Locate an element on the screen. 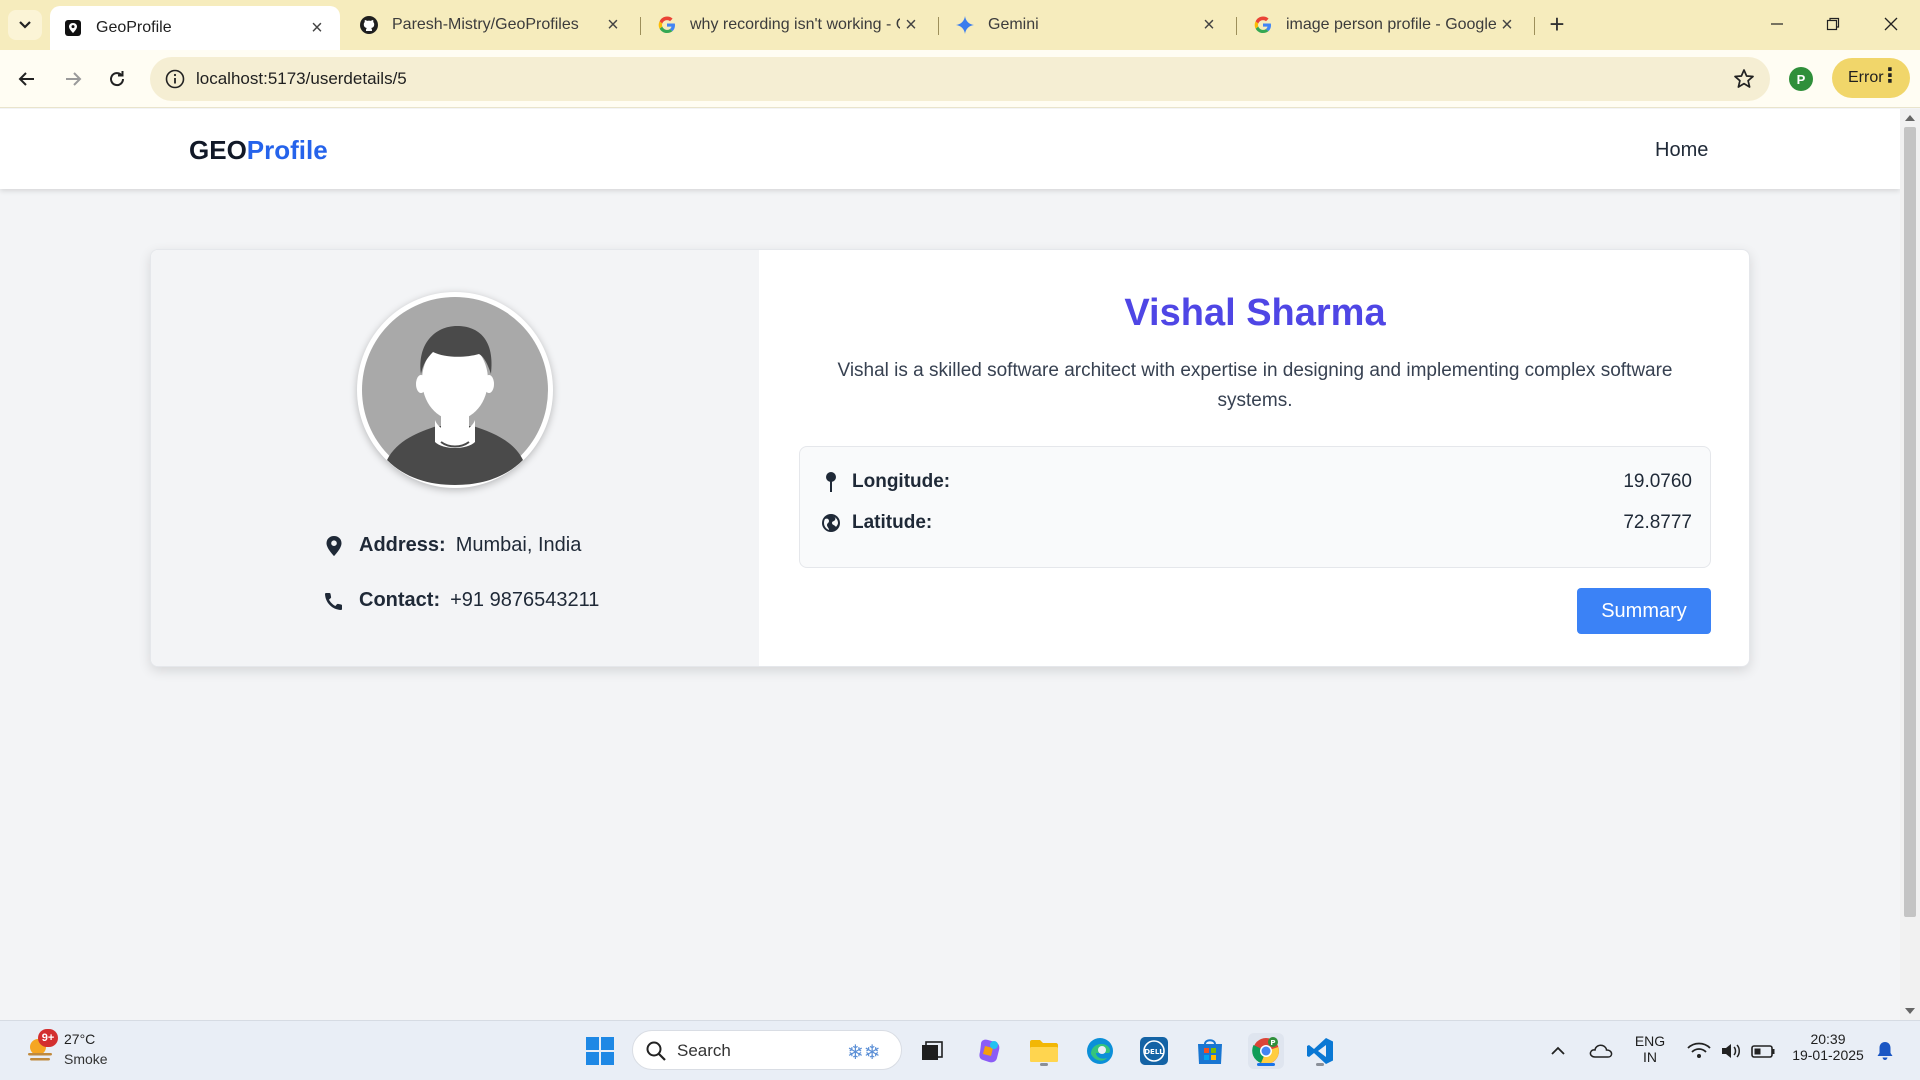  address-bar: localhost:5173/userdetails/5 is located at coordinates (960, 79).